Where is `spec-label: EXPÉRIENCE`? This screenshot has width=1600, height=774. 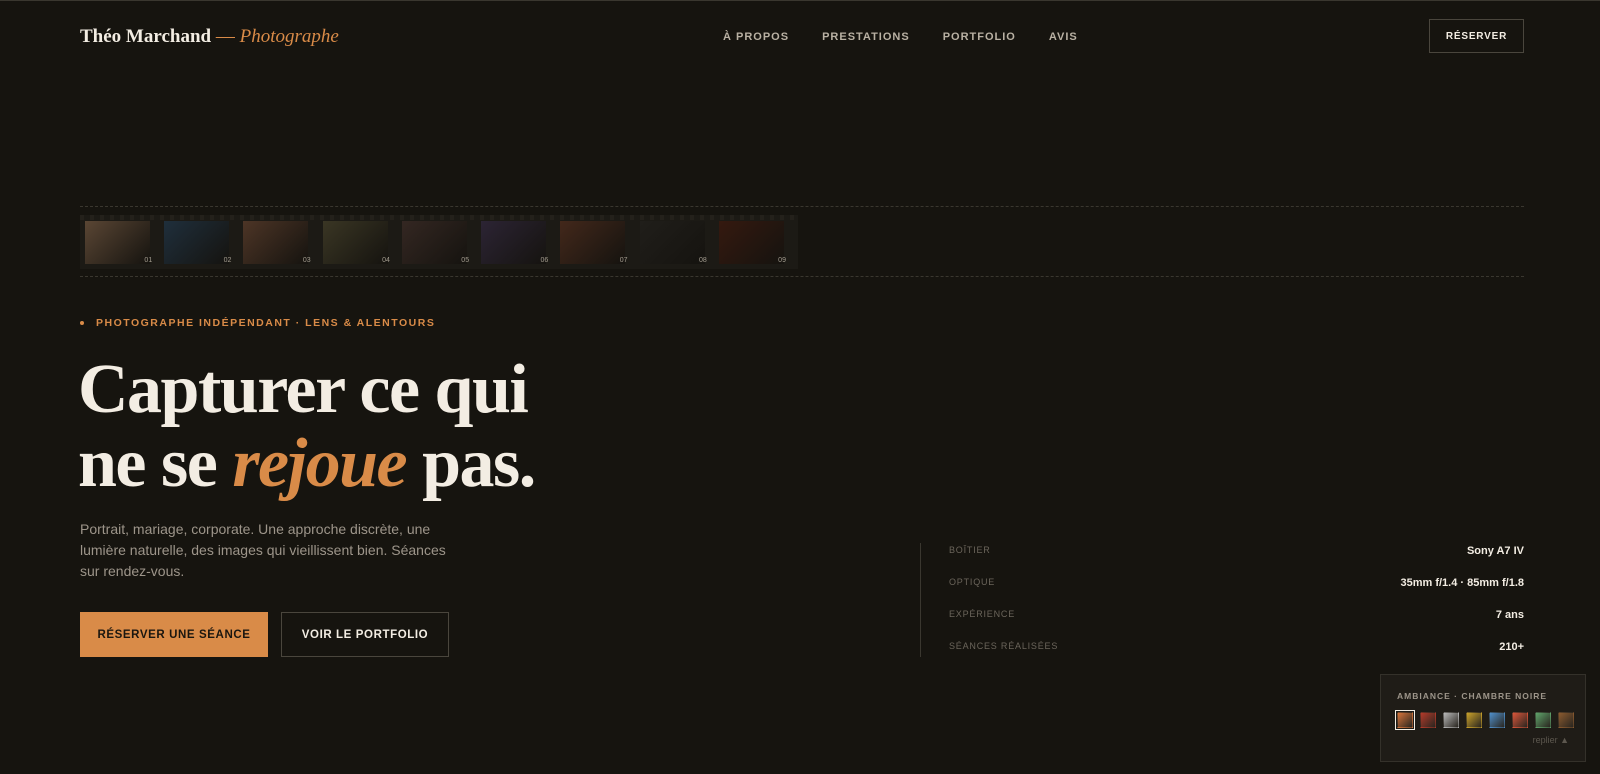
spec-label: EXPÉRIENCE is located at coordinates (982, 614).